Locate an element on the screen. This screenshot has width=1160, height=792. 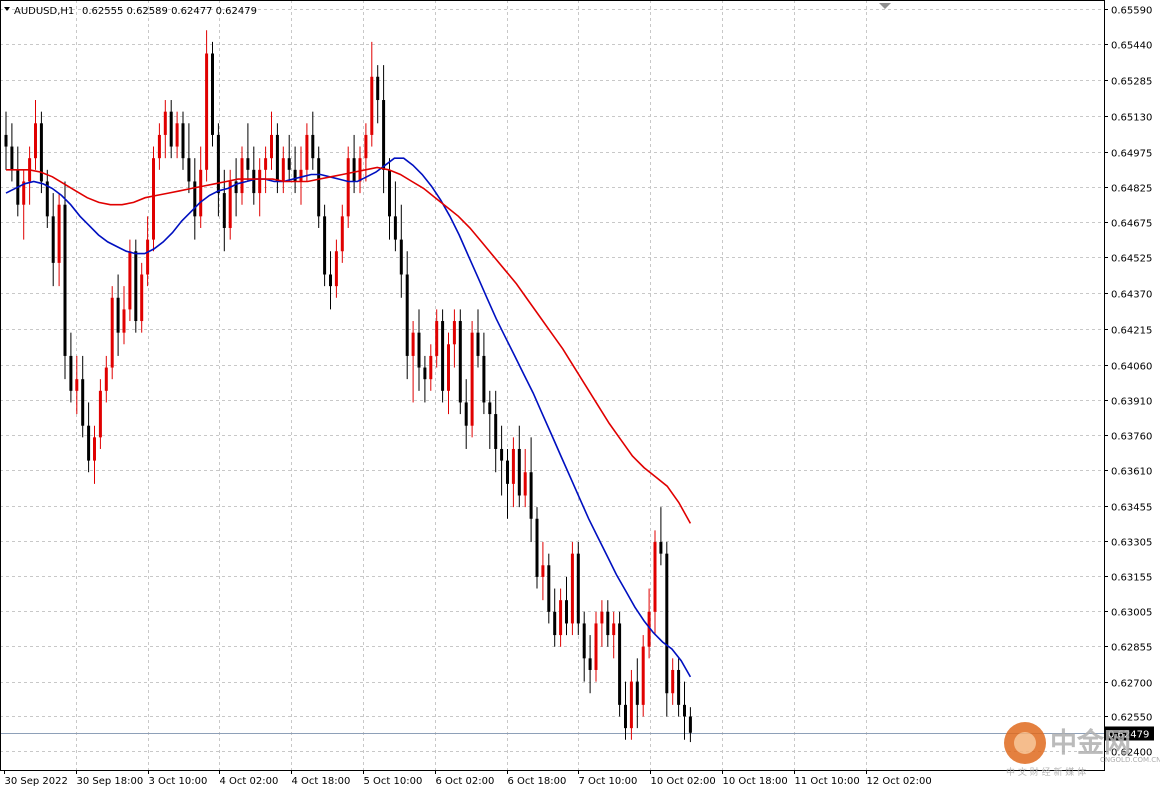
y-tick-label: 0.63305 is located at coordinates (1131, 543).